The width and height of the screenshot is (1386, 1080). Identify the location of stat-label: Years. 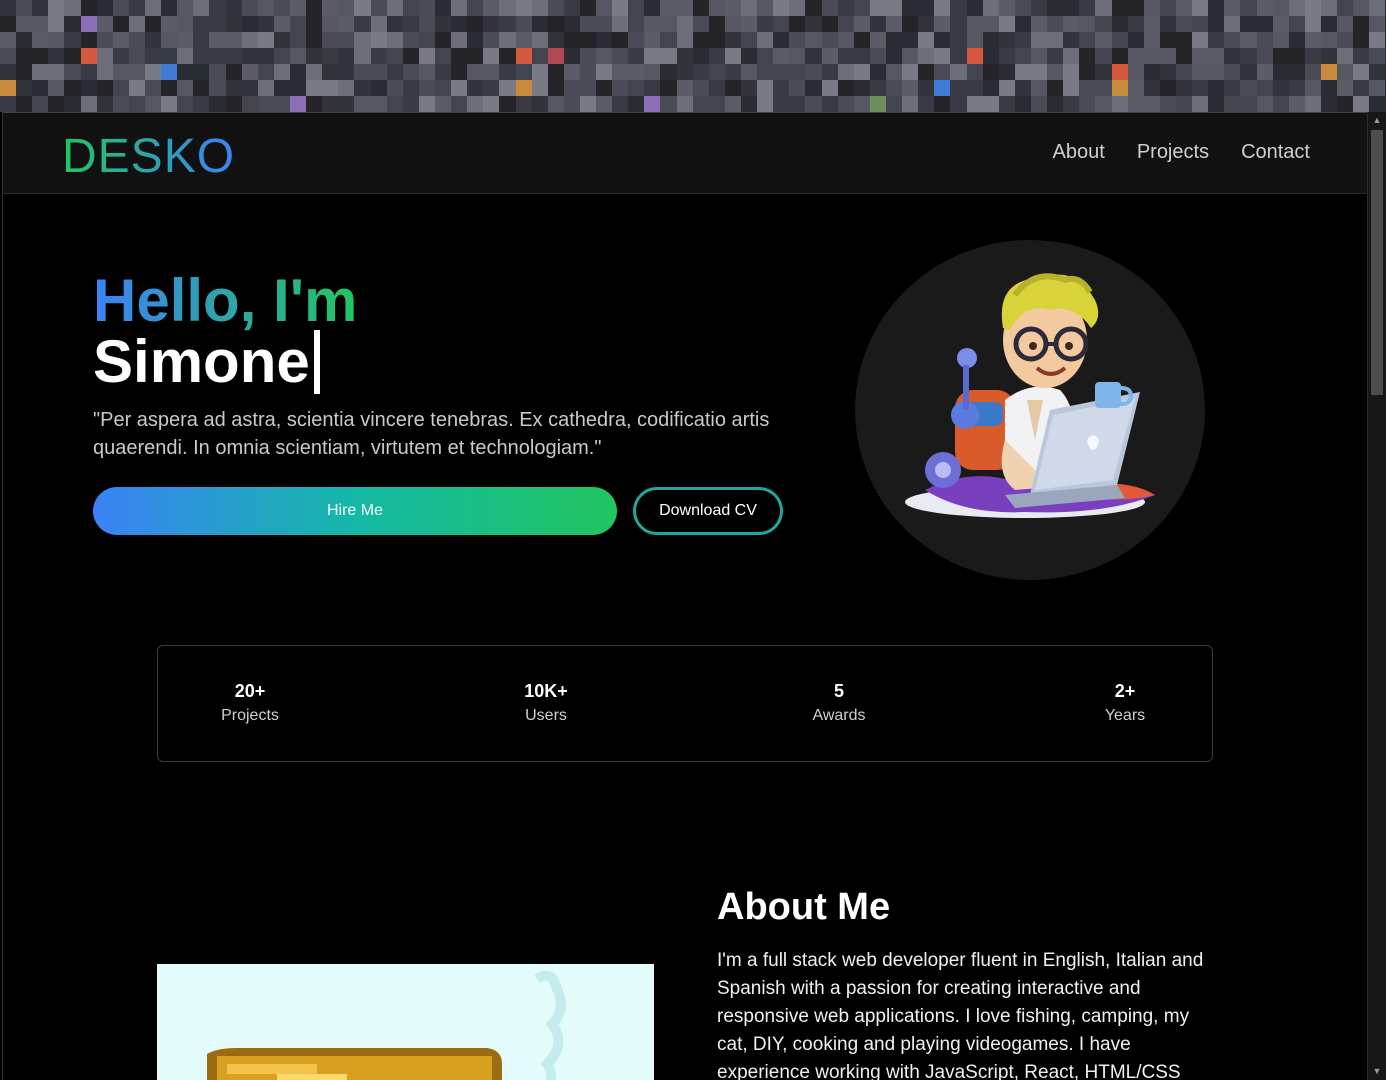
(1125, 715).